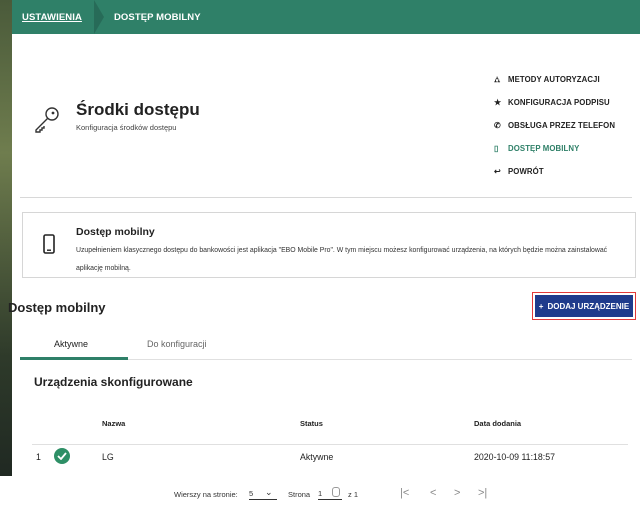  Describe the element at coordinates (6, 255) in the screenshot. I see `background-strip` at that location.